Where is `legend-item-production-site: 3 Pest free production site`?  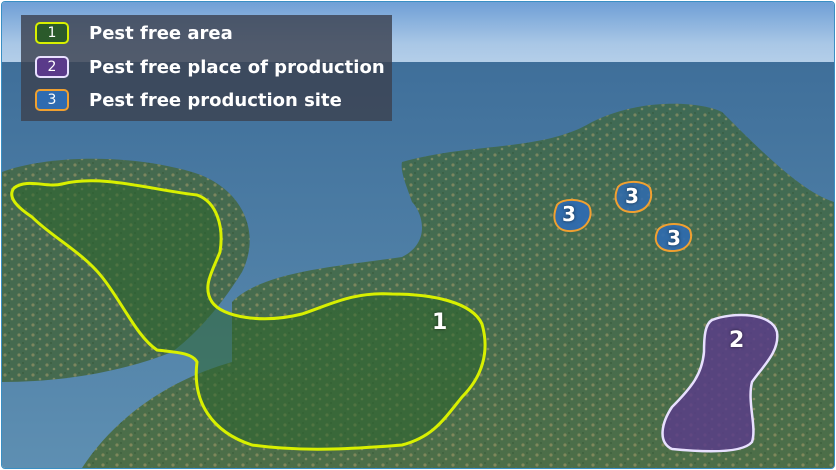
legend-item-production-site: 3 Pest free production site is located at coordinates (188, 100).